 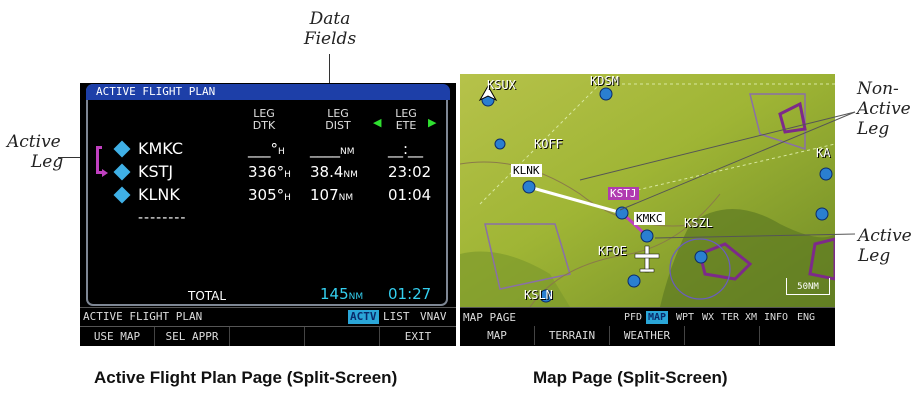 I want to click on column-next-arrow-icon: ▶, so click(x=432, y=122).